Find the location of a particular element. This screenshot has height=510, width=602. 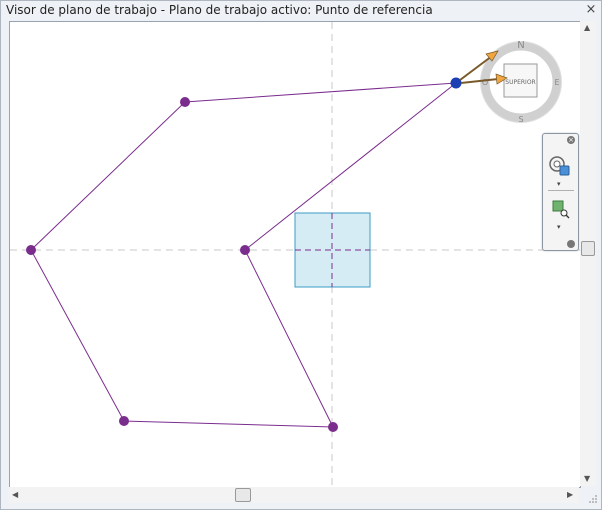

horizontal-scroll-thumb is located at coordinates (243, 495).